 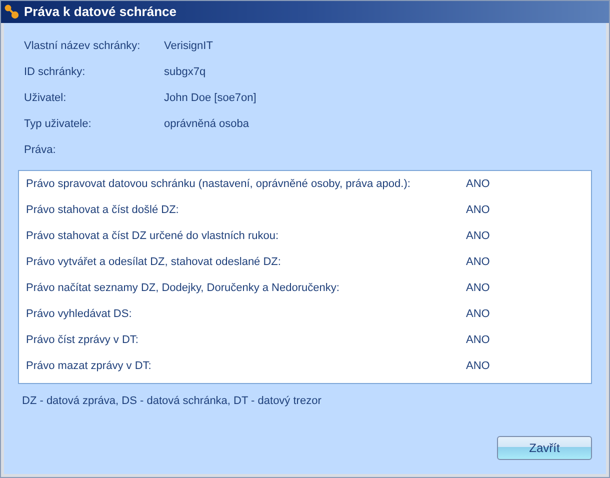 What do you see at coordinates (152, 236) in the screenshot?
I see `right-name: Právo stahovat a číst DZ určené do vlastních rukou:` at bounding box center [152, 236].